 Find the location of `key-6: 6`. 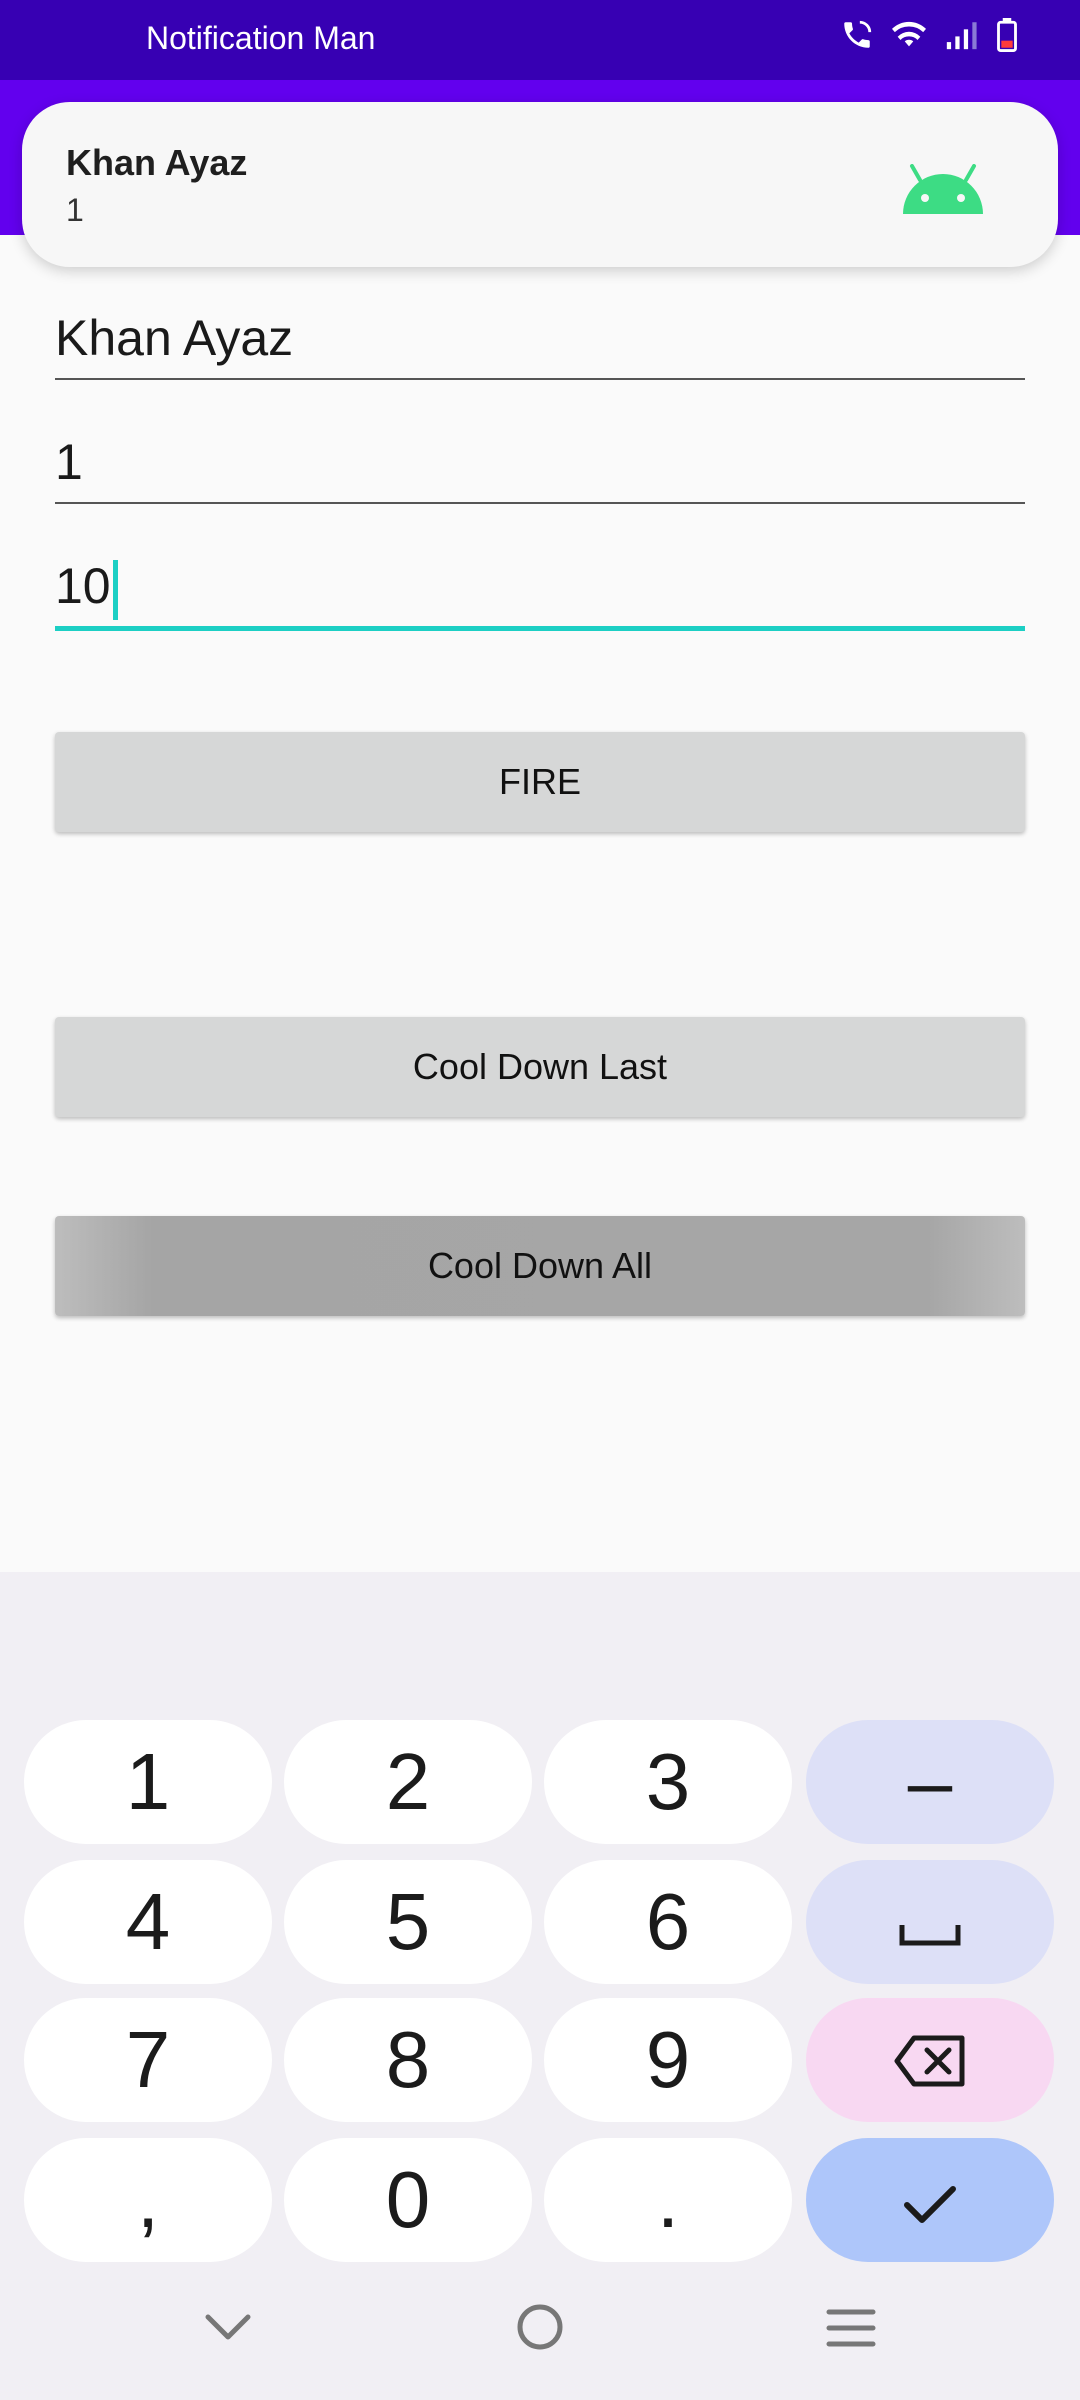

key-6: 6 is located at coordinates (668, 1922).